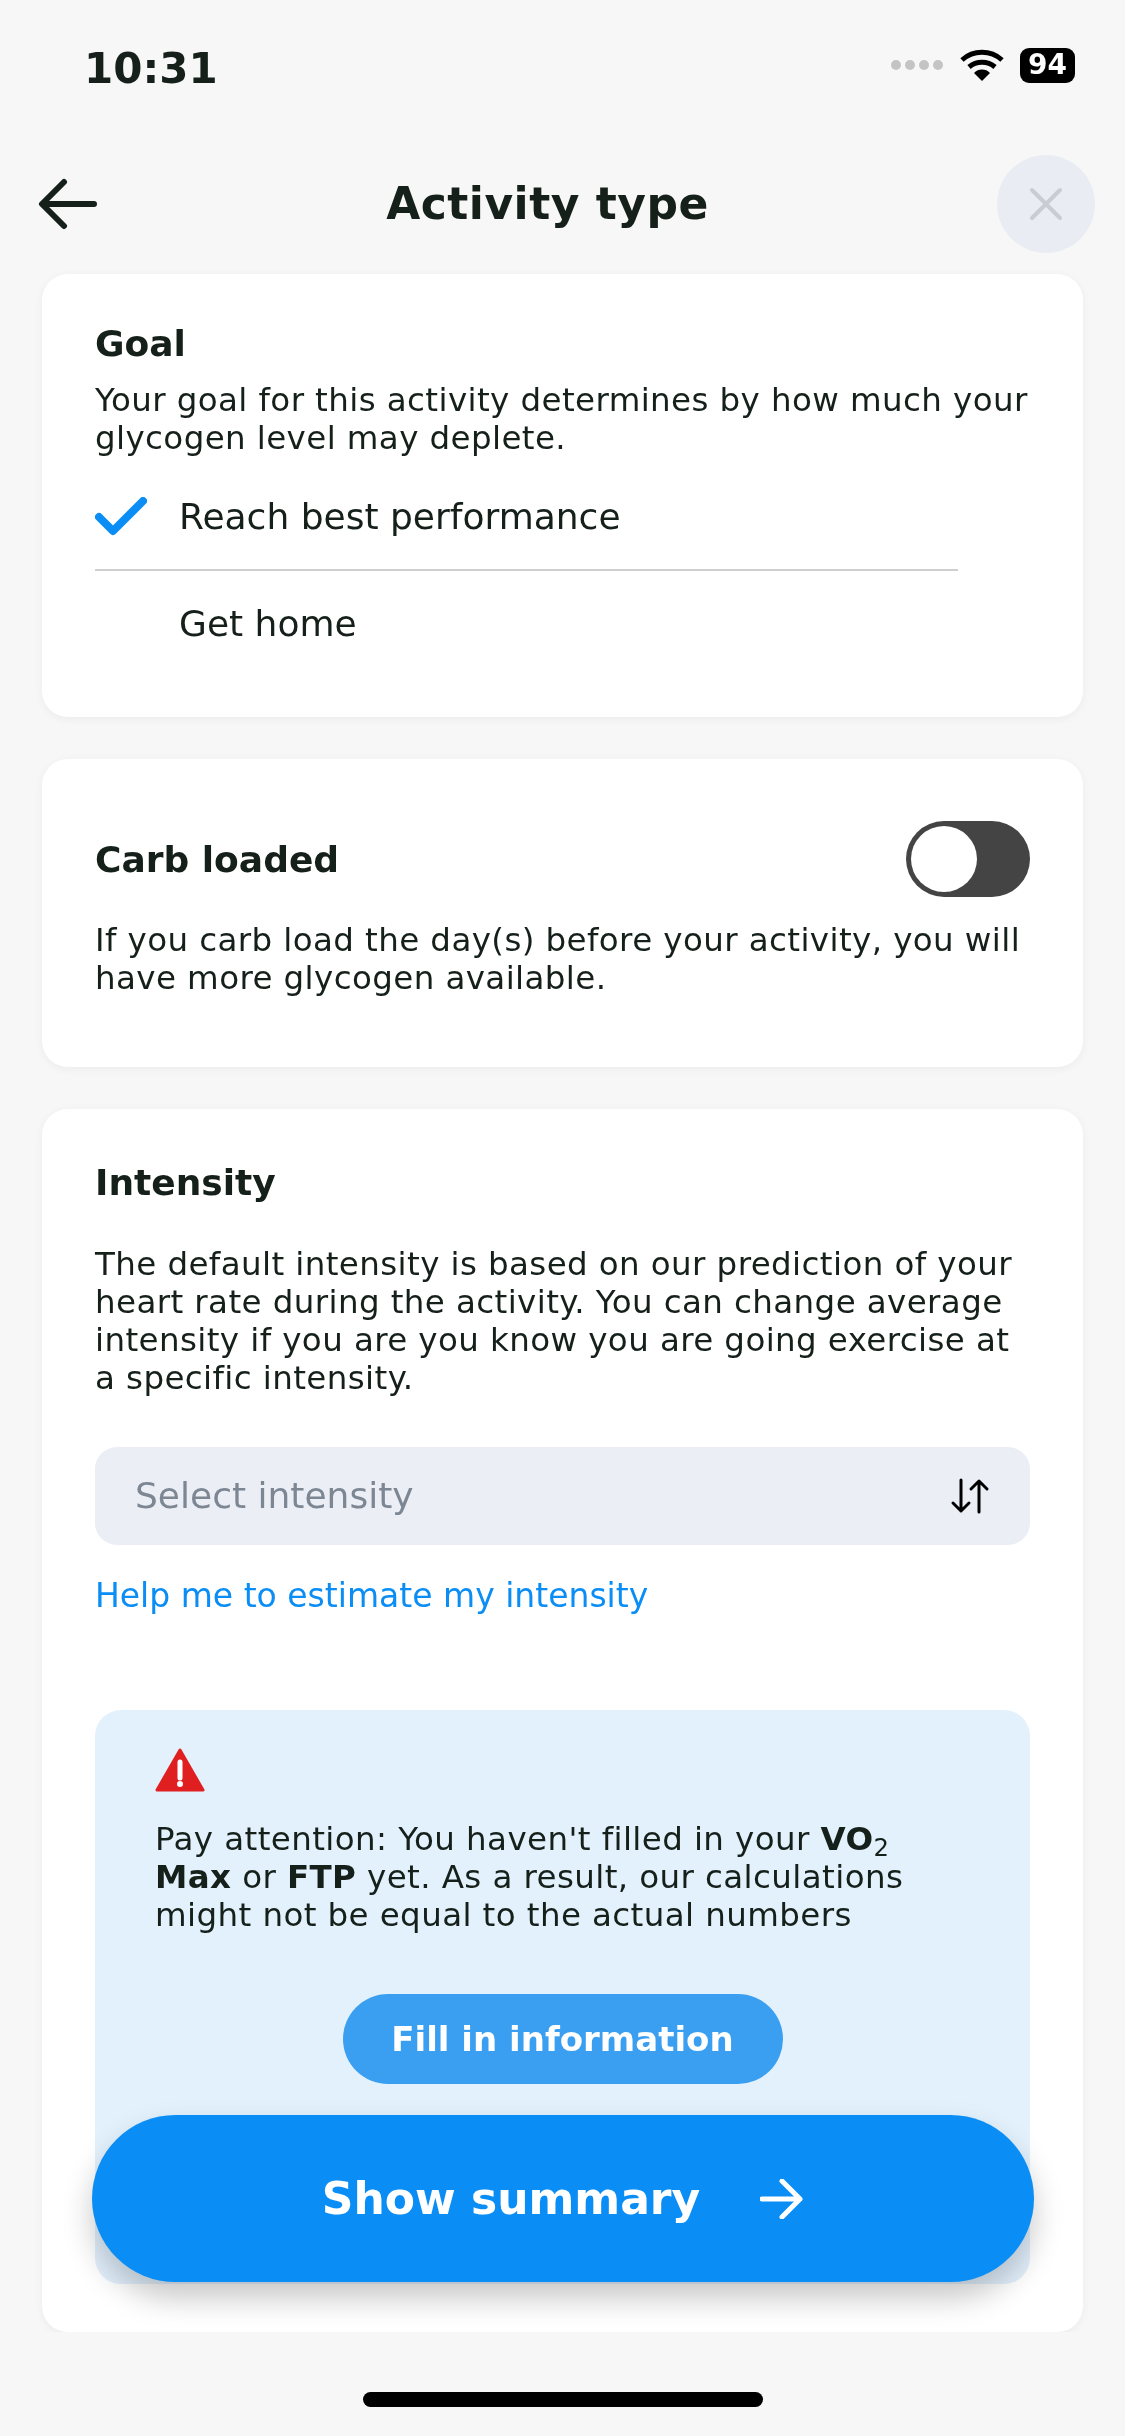 This screenshot has height=2436, width=1125. Describe the element at coordinates (554, 1320) in the screenshot. I see `card-description: The default intensity is based on our prediction of your heart rate during the activity. You can change average intensity if you are you know you are going exercise at a specific intensity.` at that location.